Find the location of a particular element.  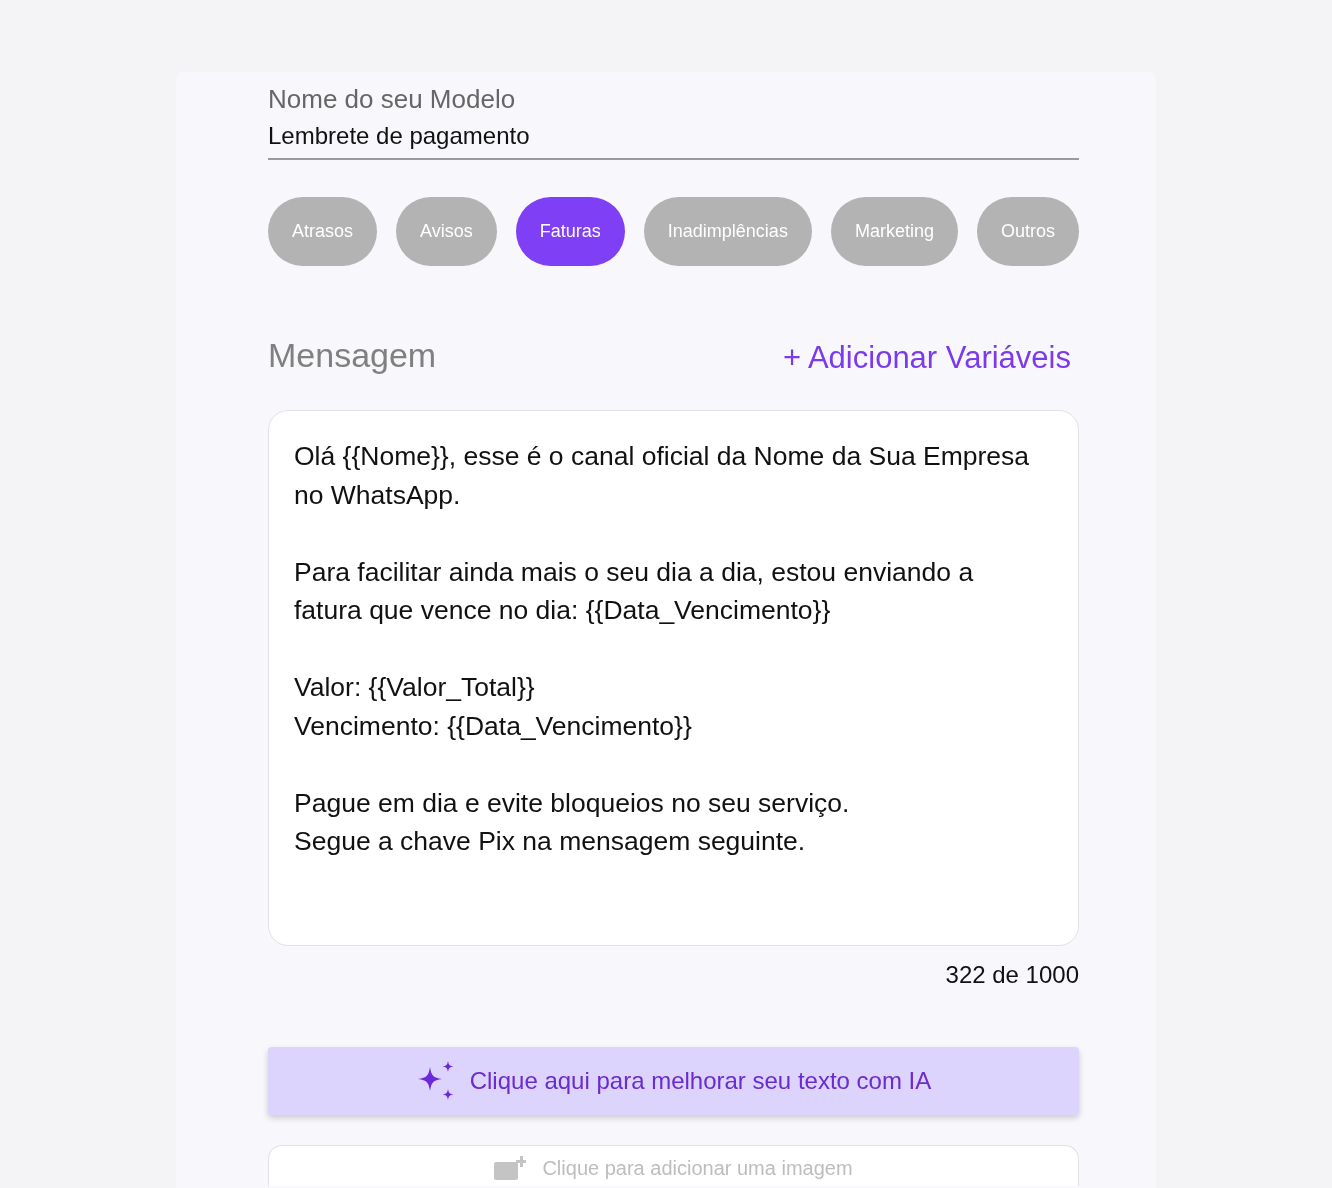

field-label: Nome do seu Modelo is located at coordinates (392, 99).